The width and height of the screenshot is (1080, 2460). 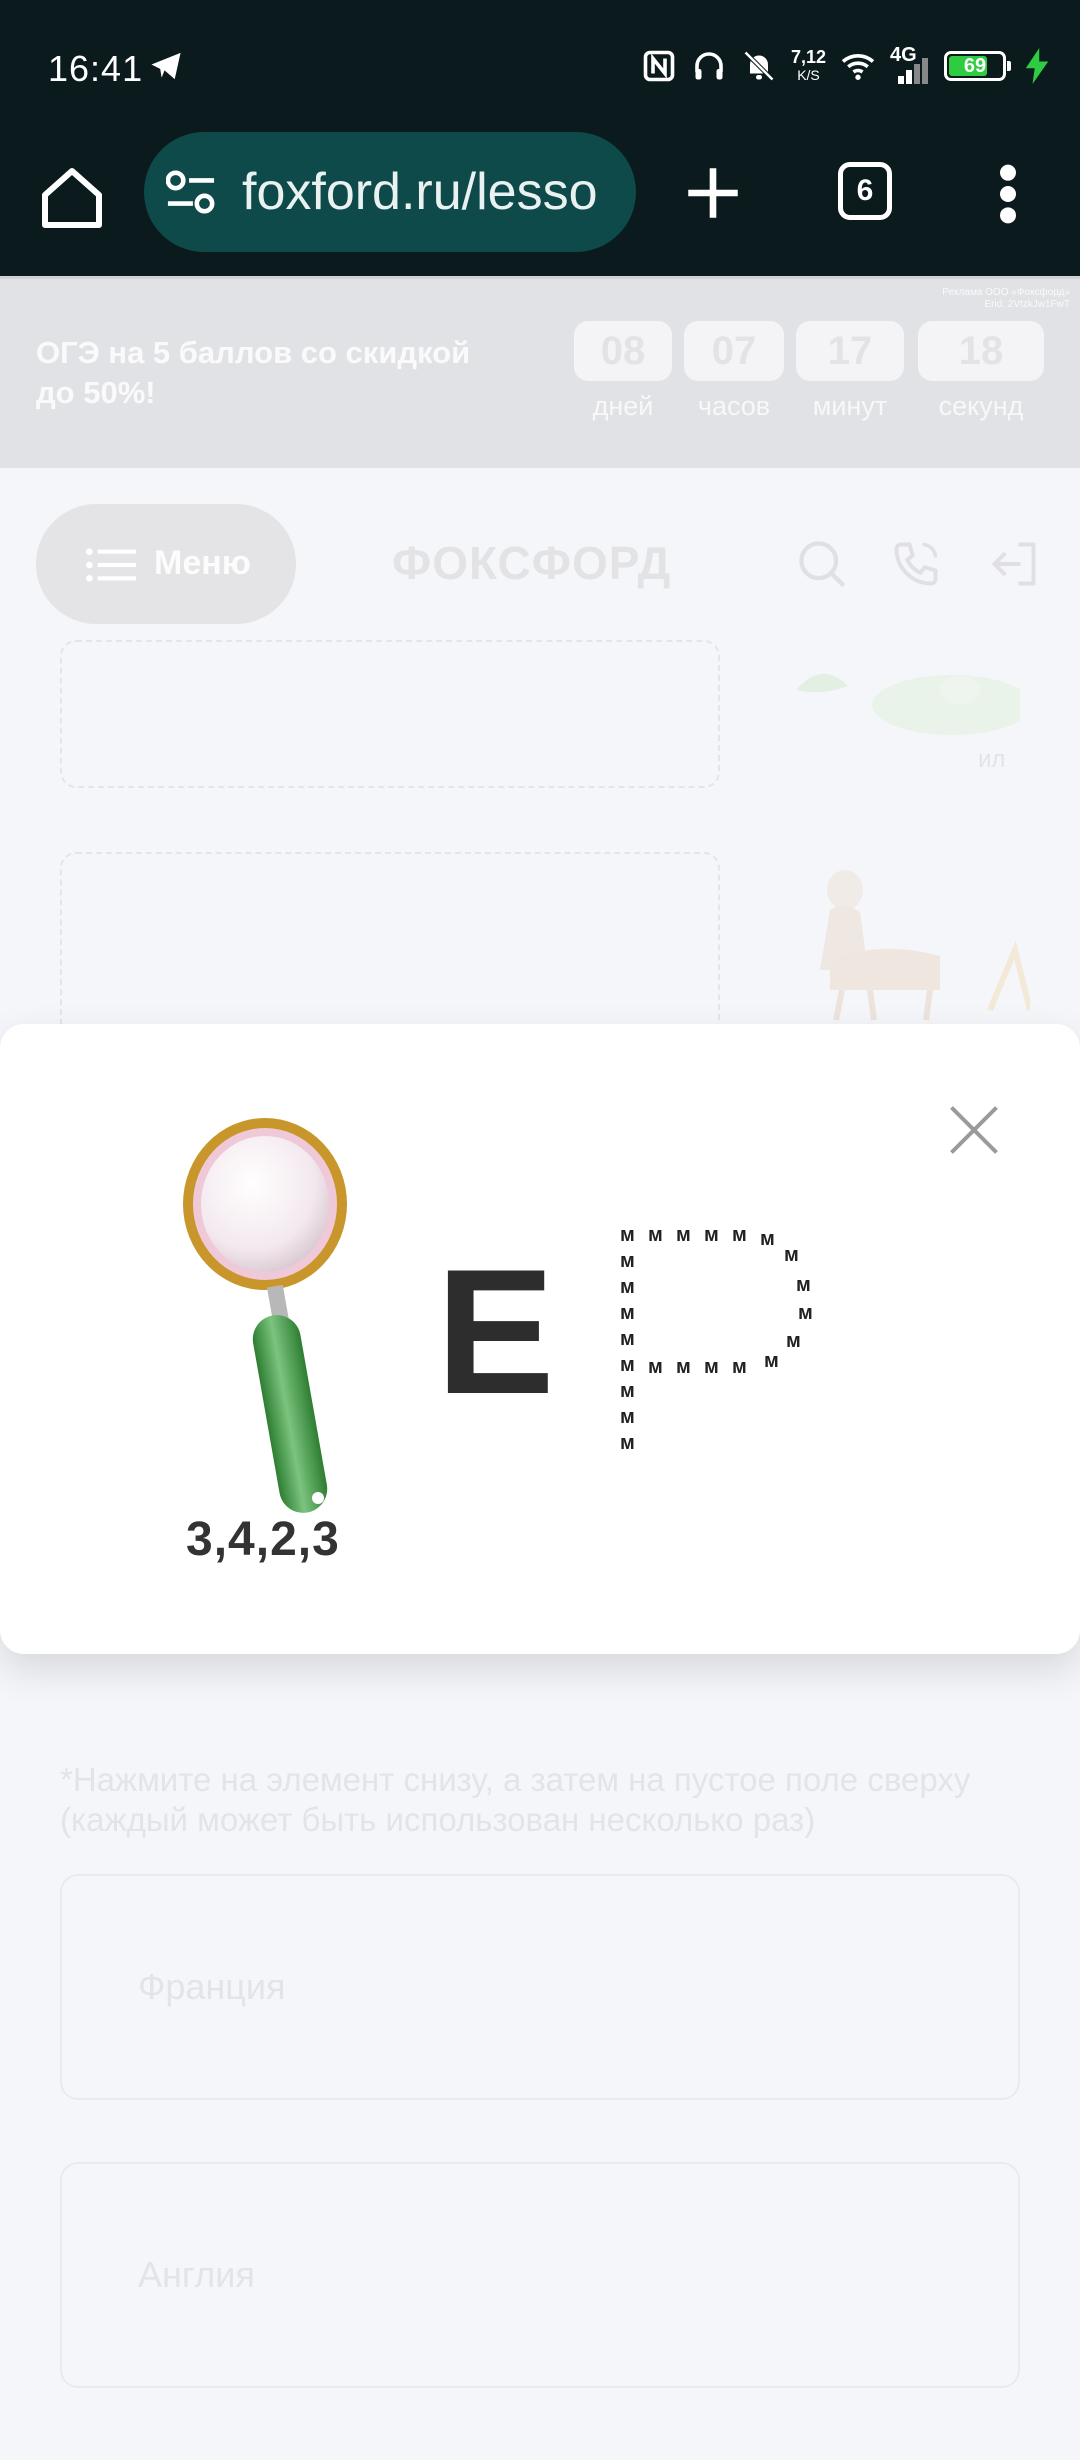 I want to click on promo-legal-line: Реклама ООО «Фоксфорд», so click(x=1006, y=292).